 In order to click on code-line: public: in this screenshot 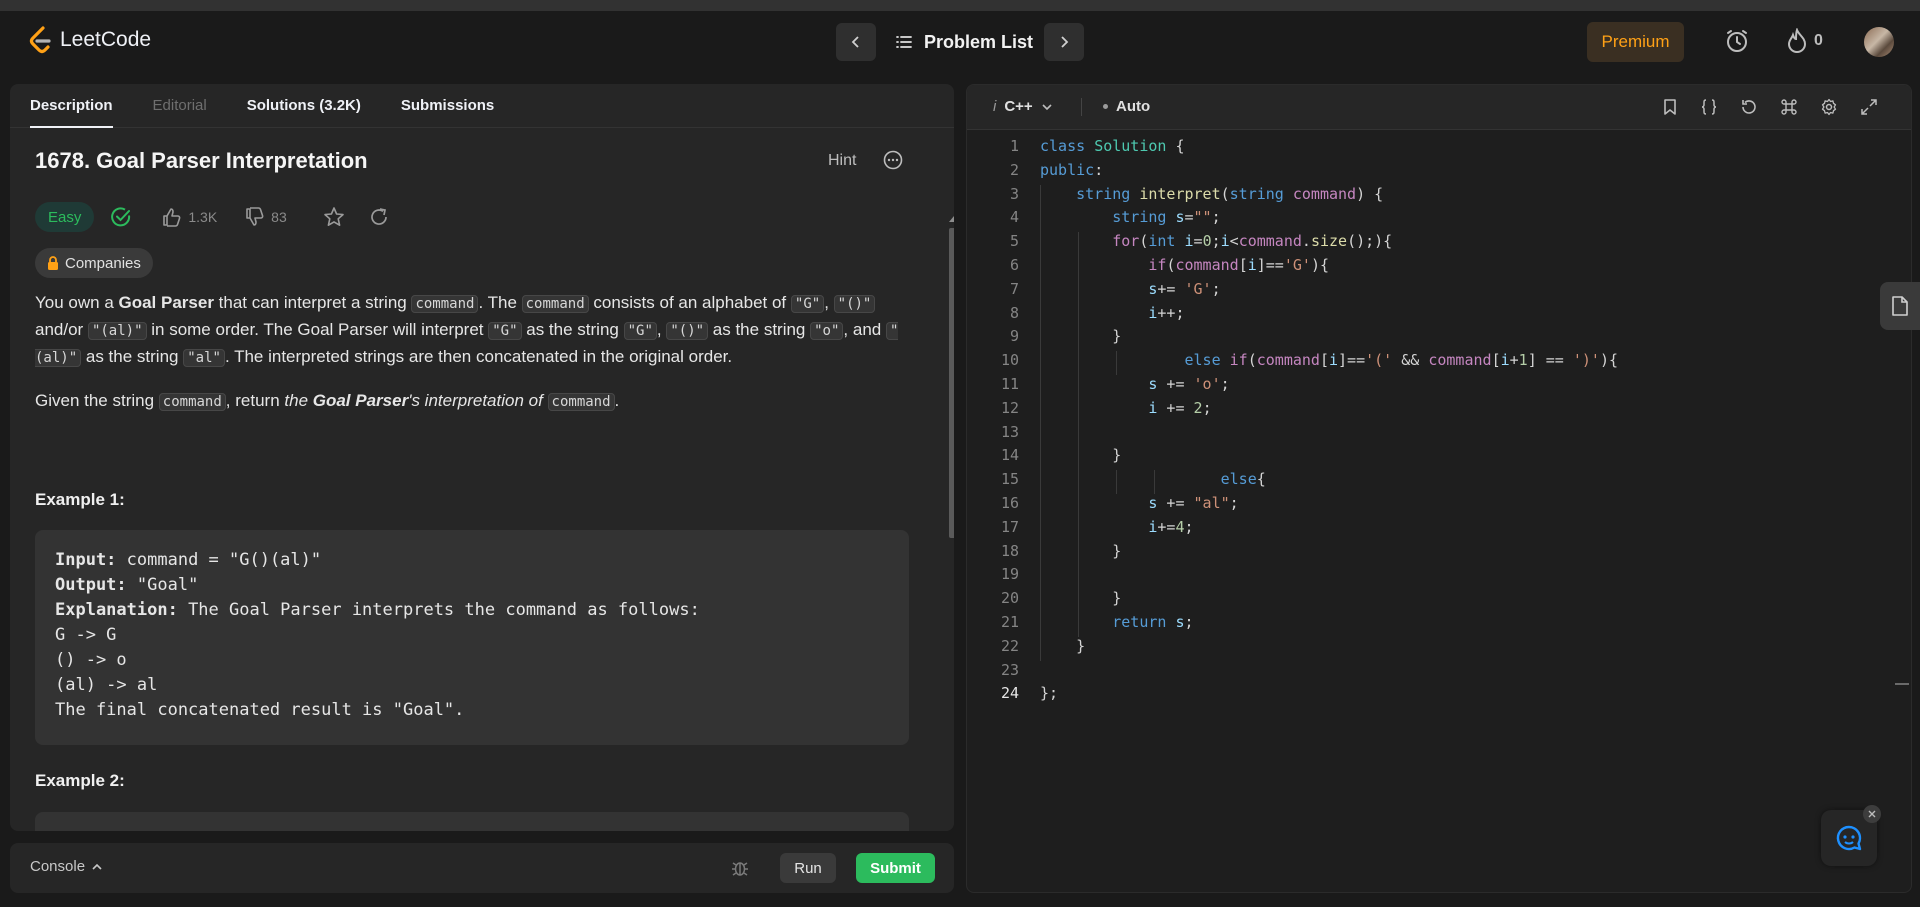, I will do `click(1071, 170)`.